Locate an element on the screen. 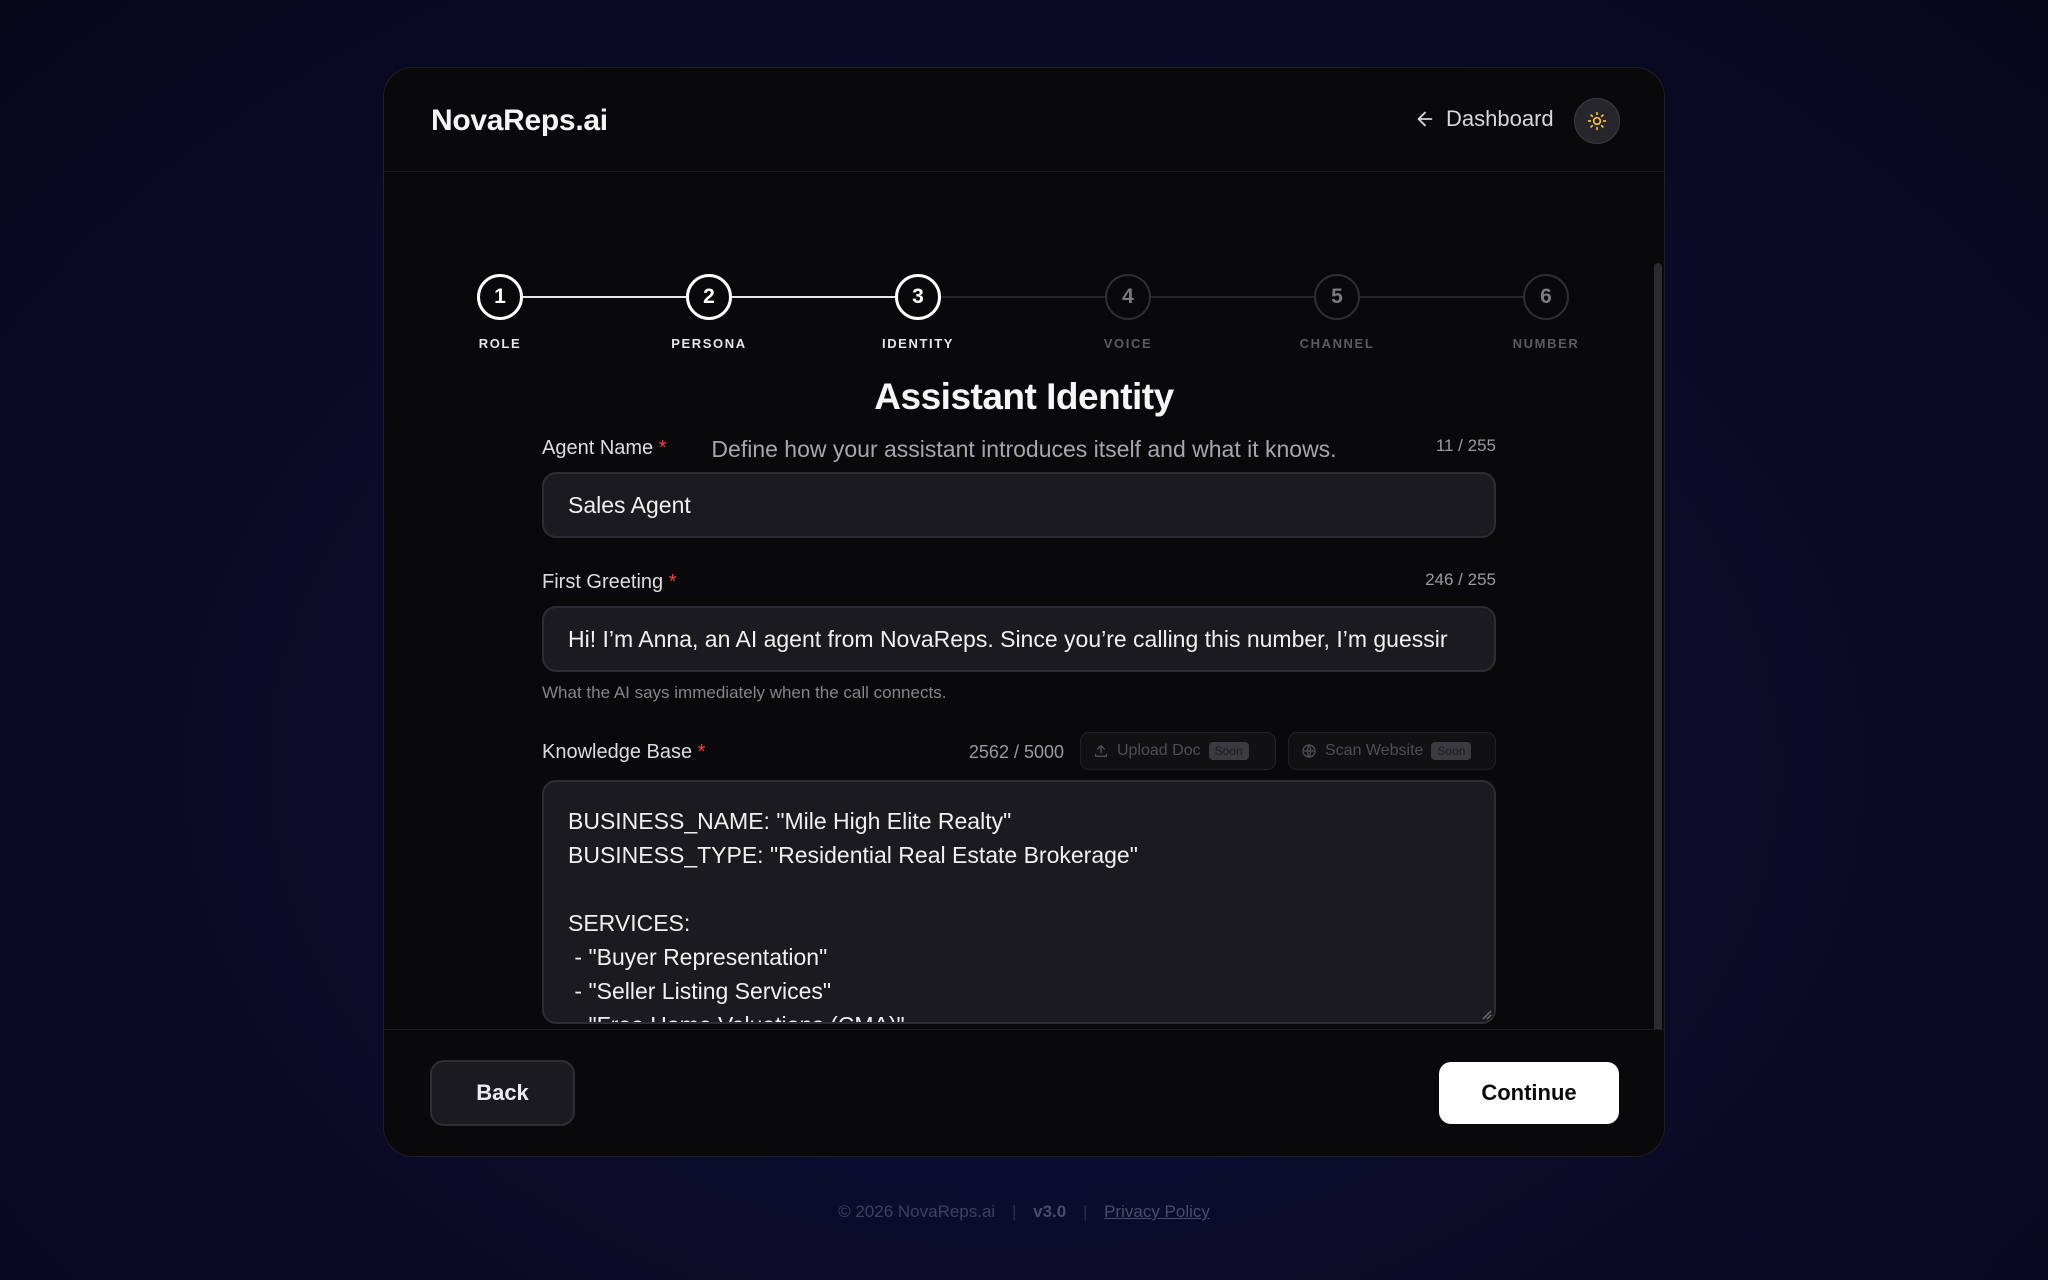 This screenshot has height=1280, width=2048. step-number: 5 is located at coordinates (1337, 297).